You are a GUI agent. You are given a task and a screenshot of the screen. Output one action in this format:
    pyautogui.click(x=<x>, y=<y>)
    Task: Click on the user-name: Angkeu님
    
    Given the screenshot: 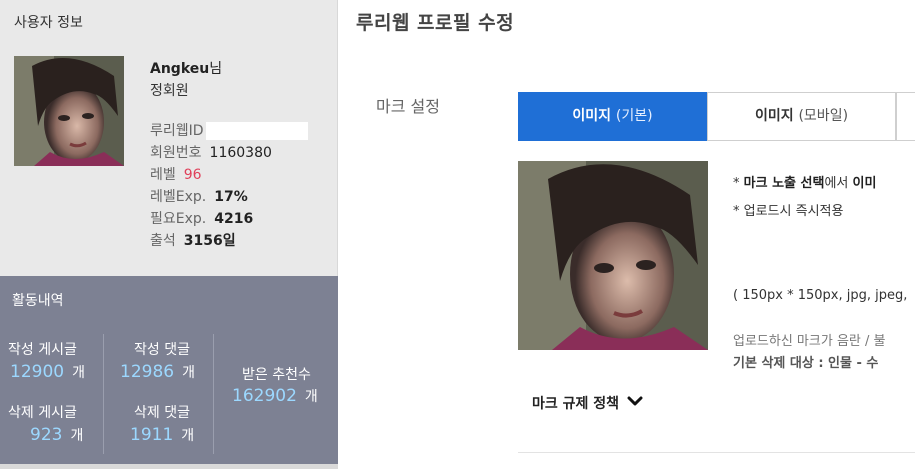 What is the action you would take?
    pyautogui.click(x=186, y=69)
    